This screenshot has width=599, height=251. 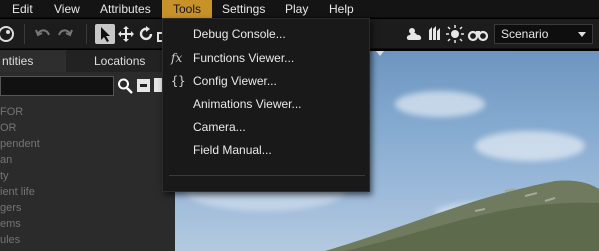 I want to click on undo-icon, so click(x=43, y=34).